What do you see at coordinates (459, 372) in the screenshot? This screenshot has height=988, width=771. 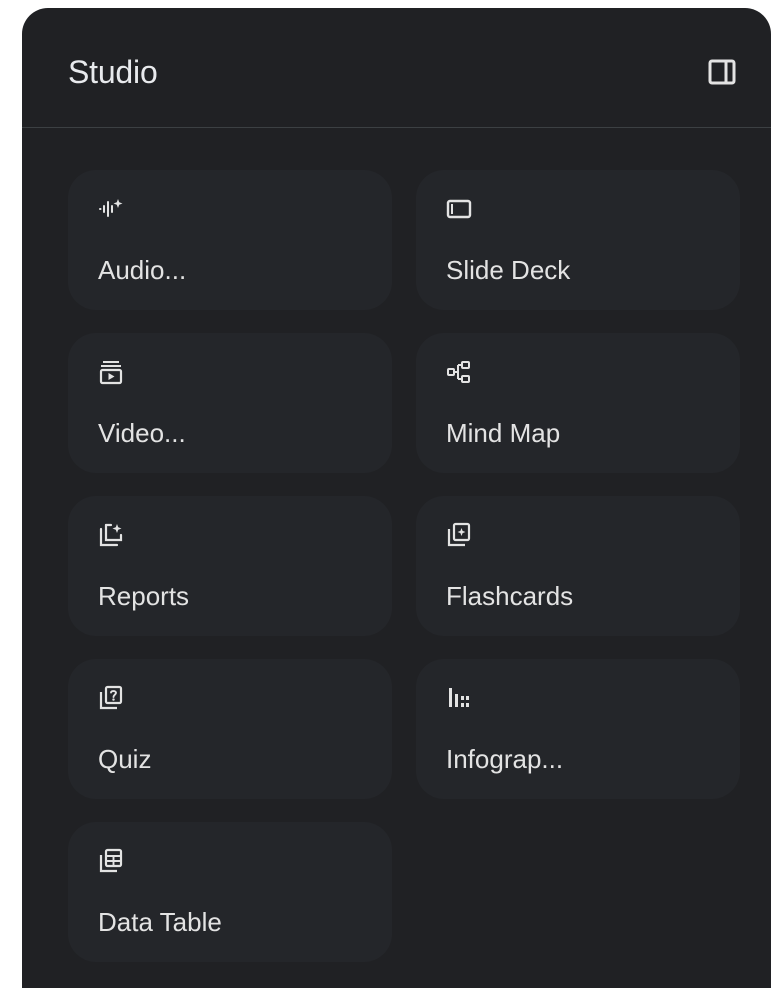 I see `mind-map-icon` at bounding box center [459, 372].